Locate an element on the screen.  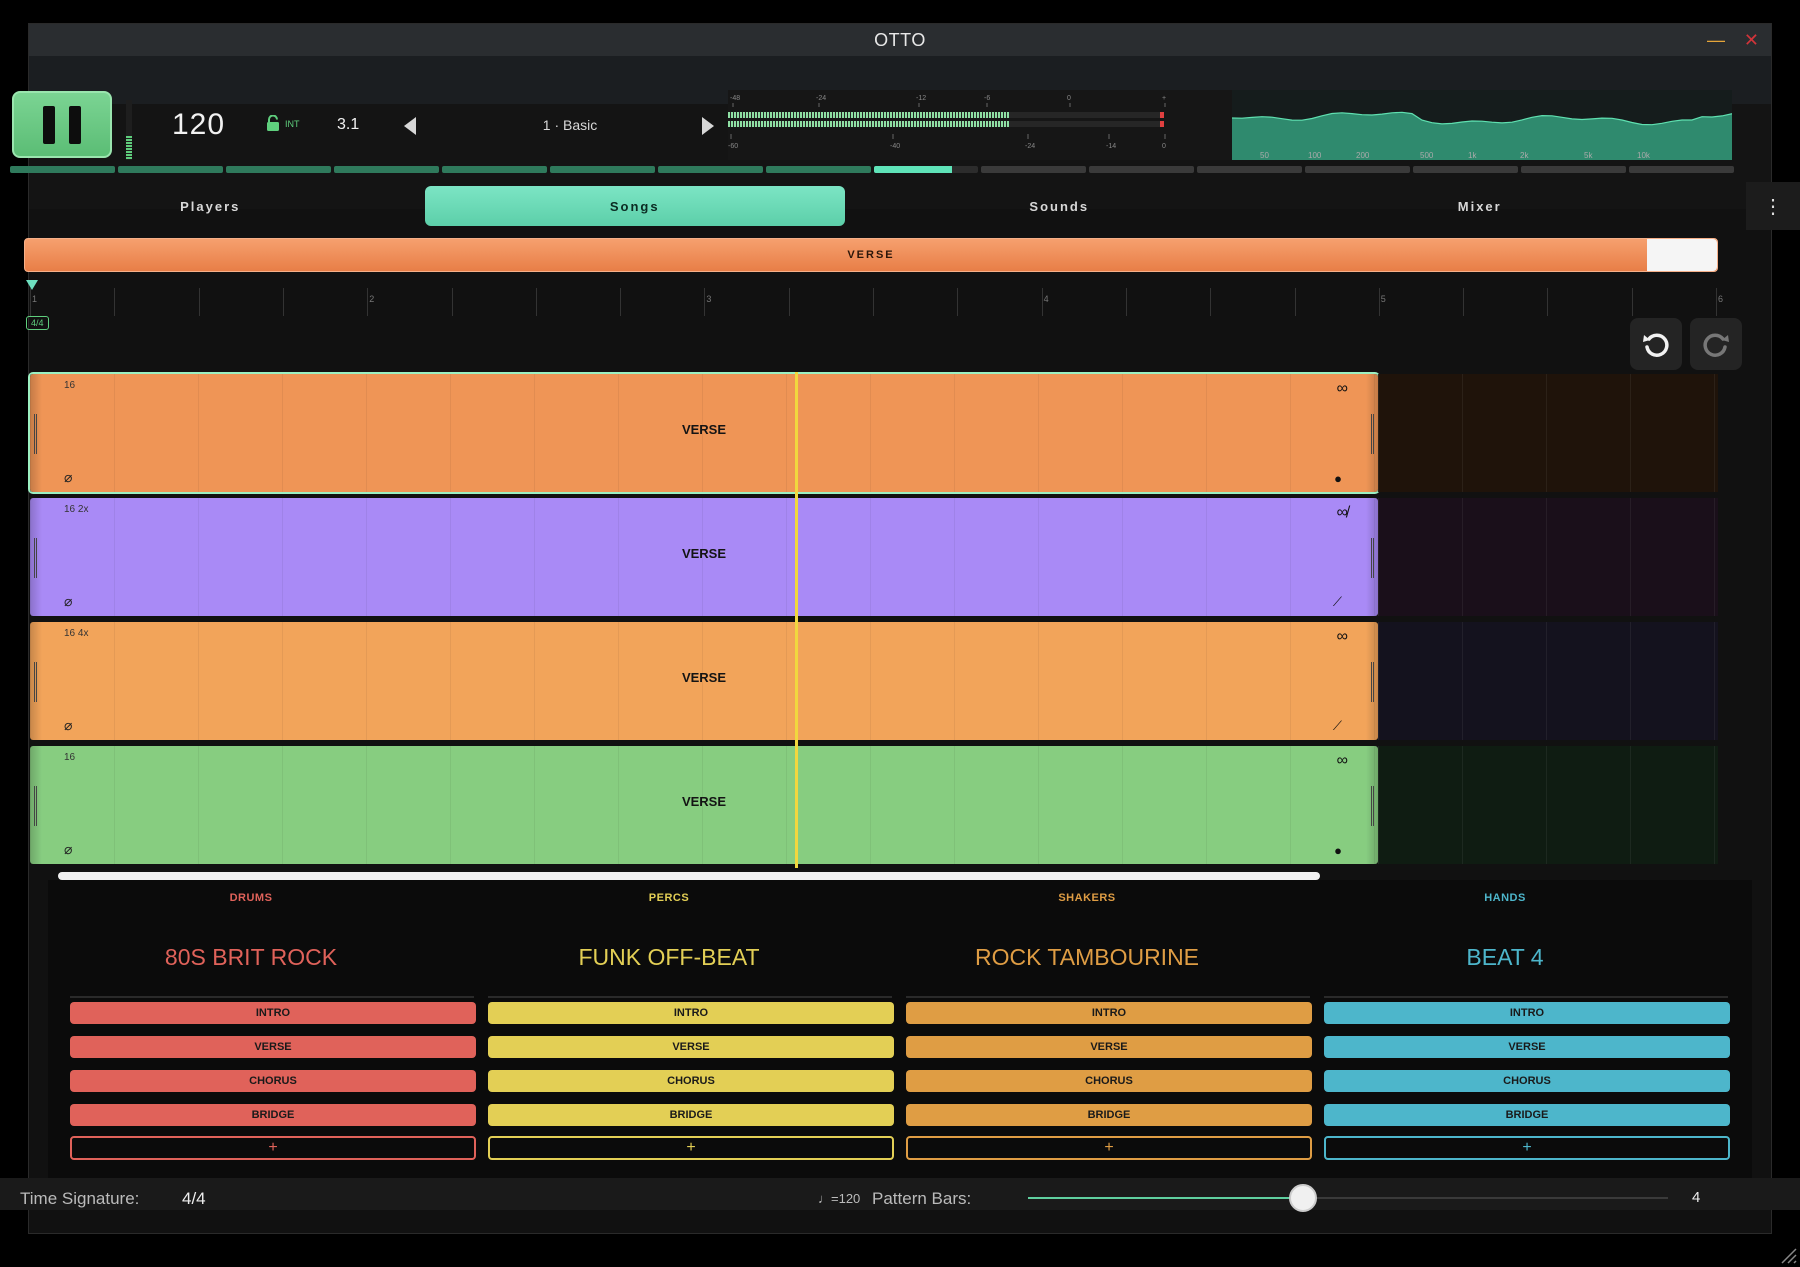
minimize-icon: — is located at coordinates (1716, 40).